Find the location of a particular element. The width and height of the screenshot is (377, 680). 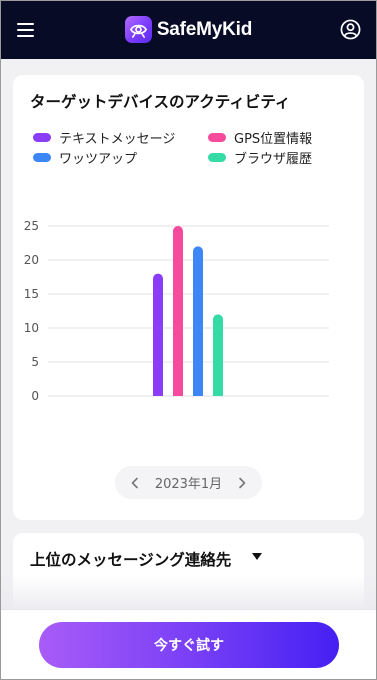

month-switcher: 2023年1月 is located at coordinates (188, 482).